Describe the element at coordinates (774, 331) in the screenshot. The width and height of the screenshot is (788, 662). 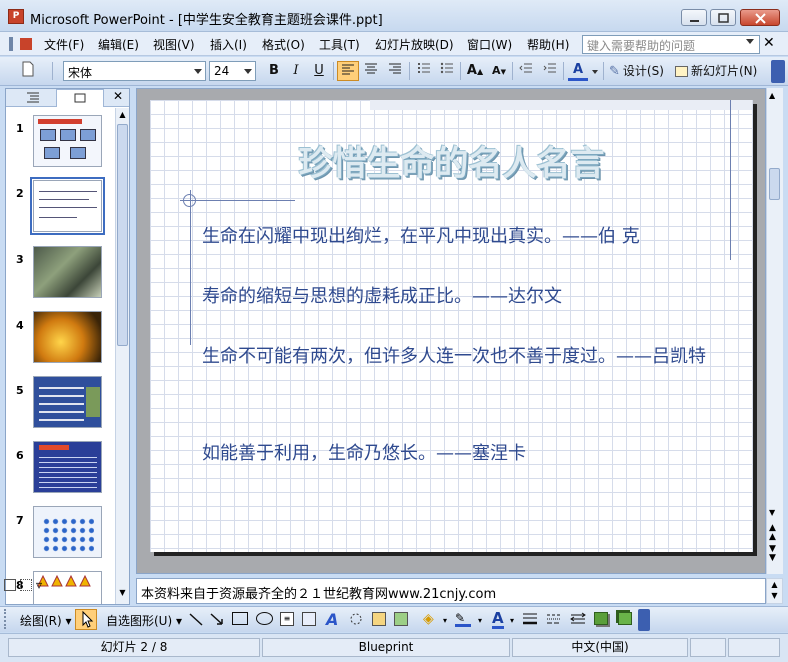
I see `editor-scrollbar: ▲ ▼ ▲ ▲ ▼ ▼` at that location.